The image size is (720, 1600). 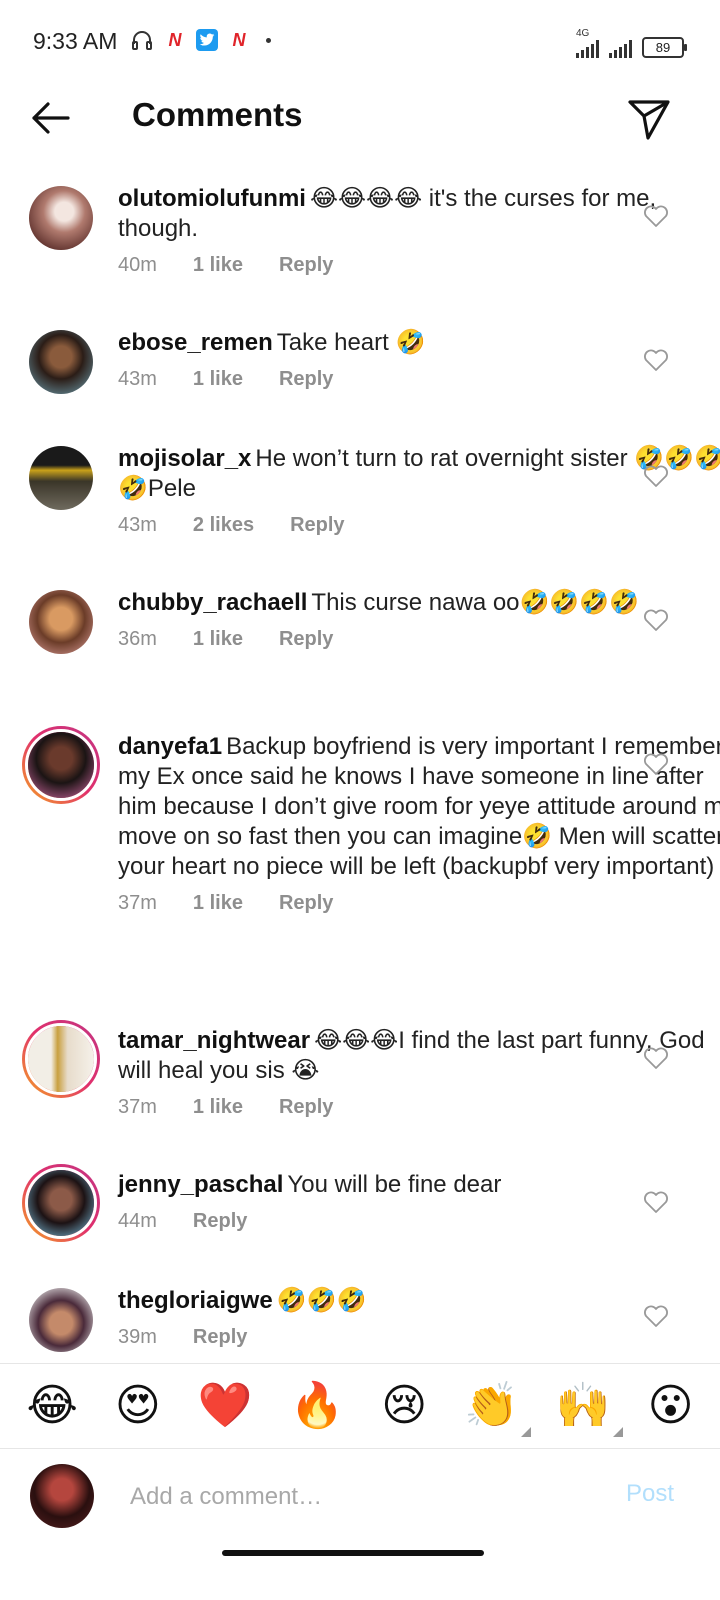 I want to click on comment-meta: 39m Reply, so click(x=419, y=1337).